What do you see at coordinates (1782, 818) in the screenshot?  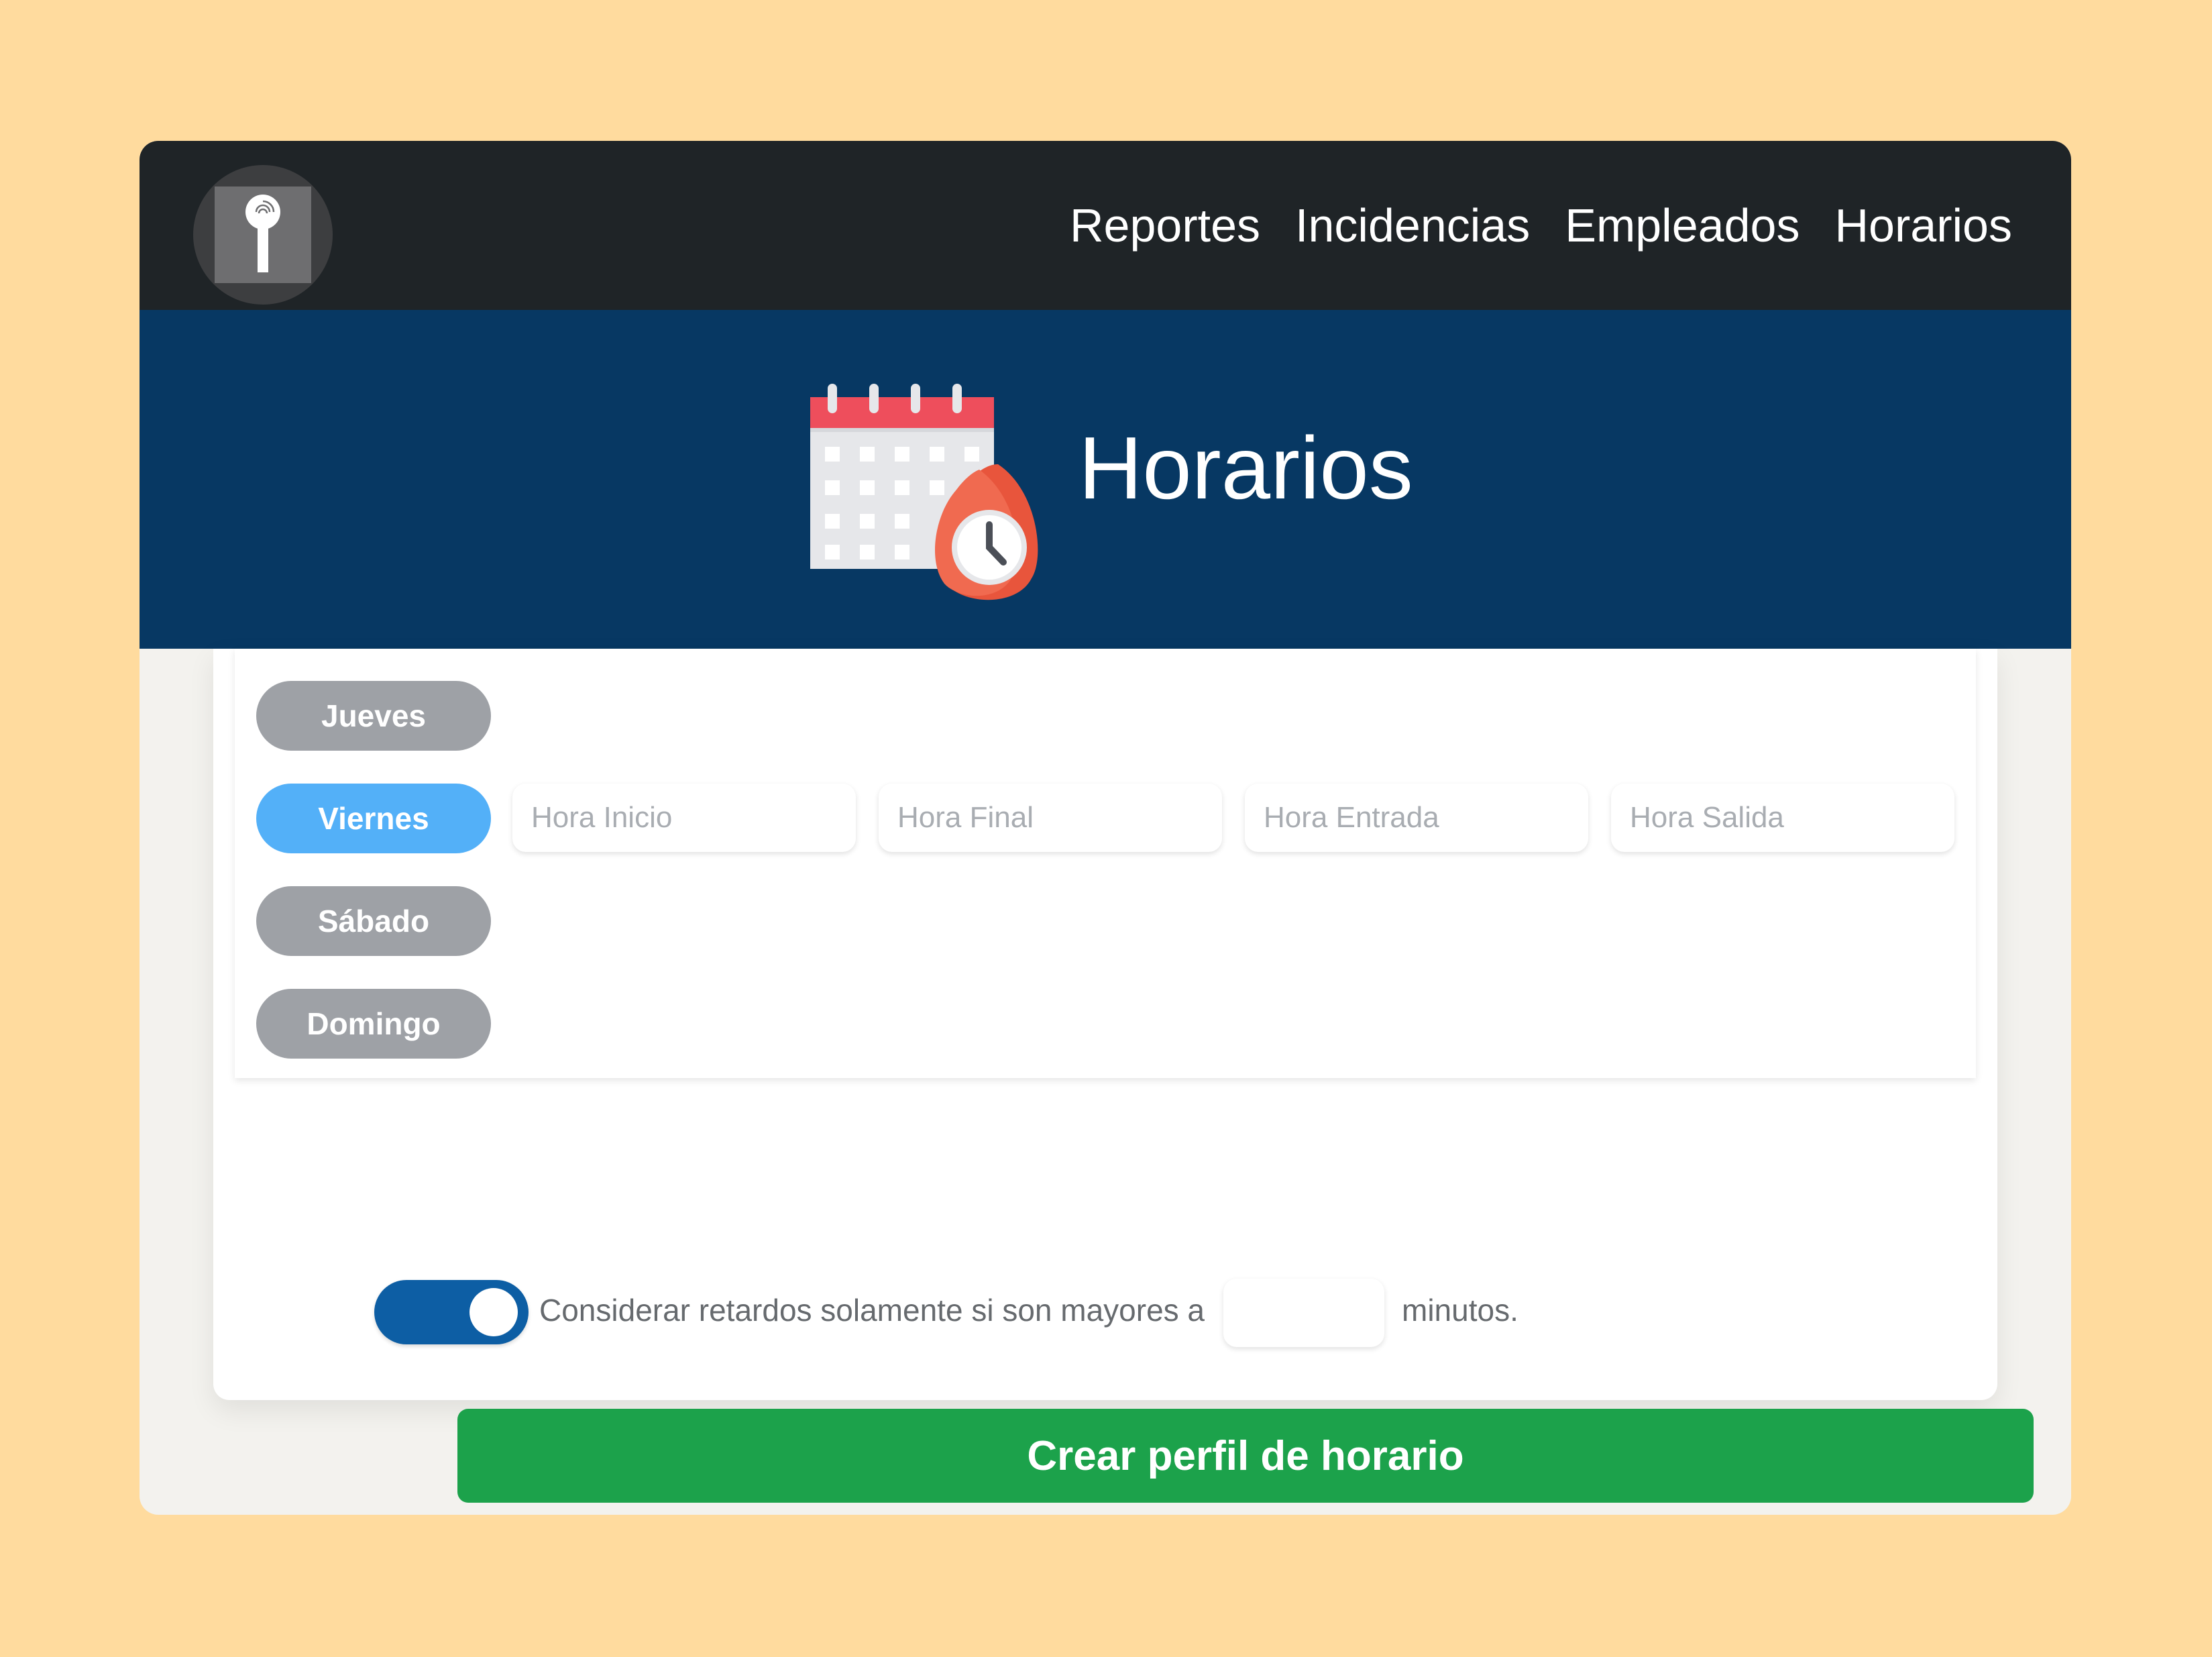 I see `hora-salida-input` at bounding box center [1782, 818].